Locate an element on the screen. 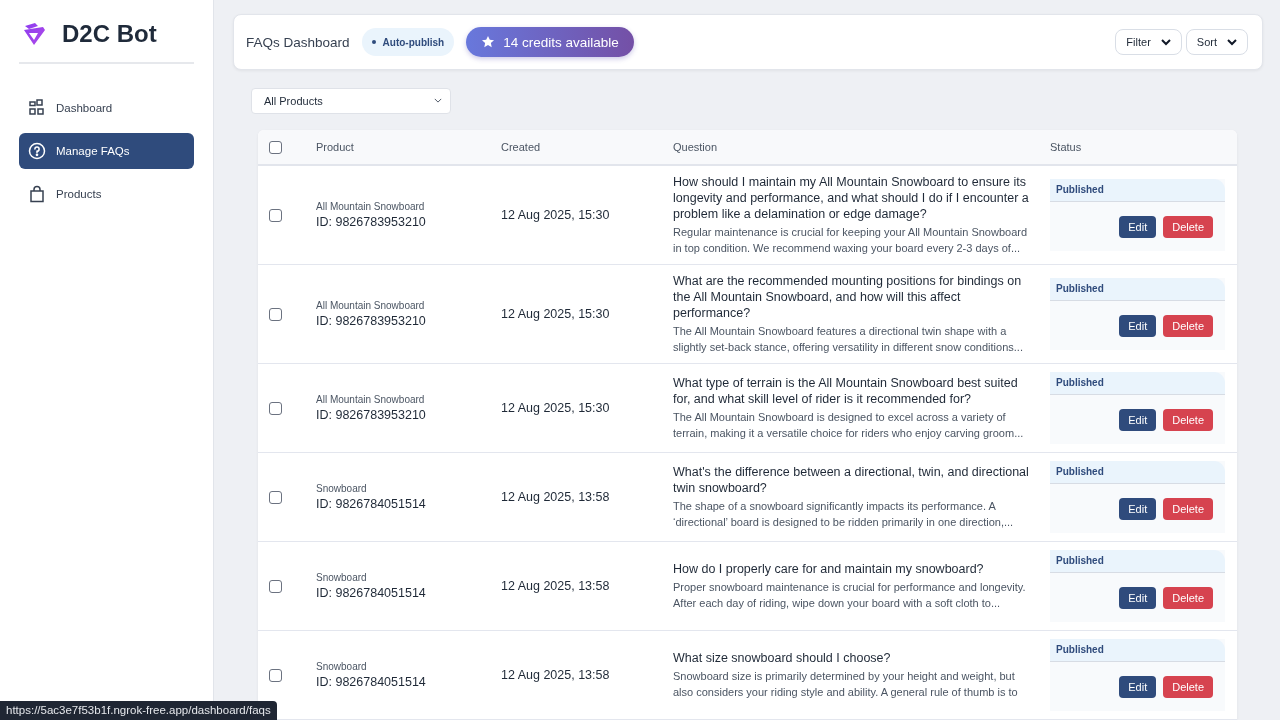  question-text: What size snowboard should I choose? is located at coordinates (782, 658).